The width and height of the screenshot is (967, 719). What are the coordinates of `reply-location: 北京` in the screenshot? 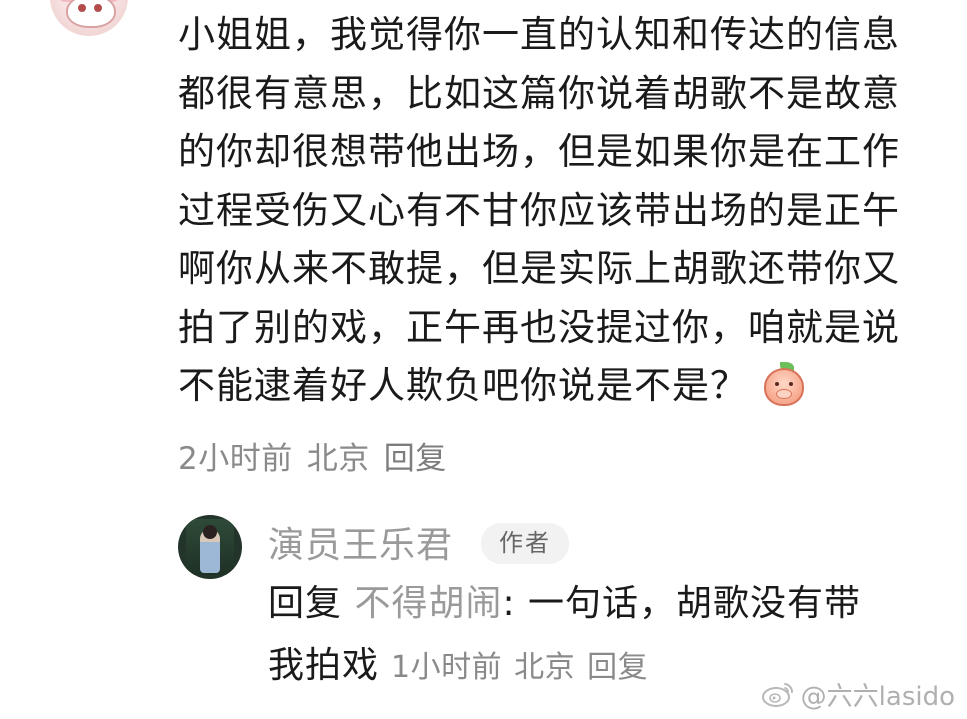 It's located at (545, 667).